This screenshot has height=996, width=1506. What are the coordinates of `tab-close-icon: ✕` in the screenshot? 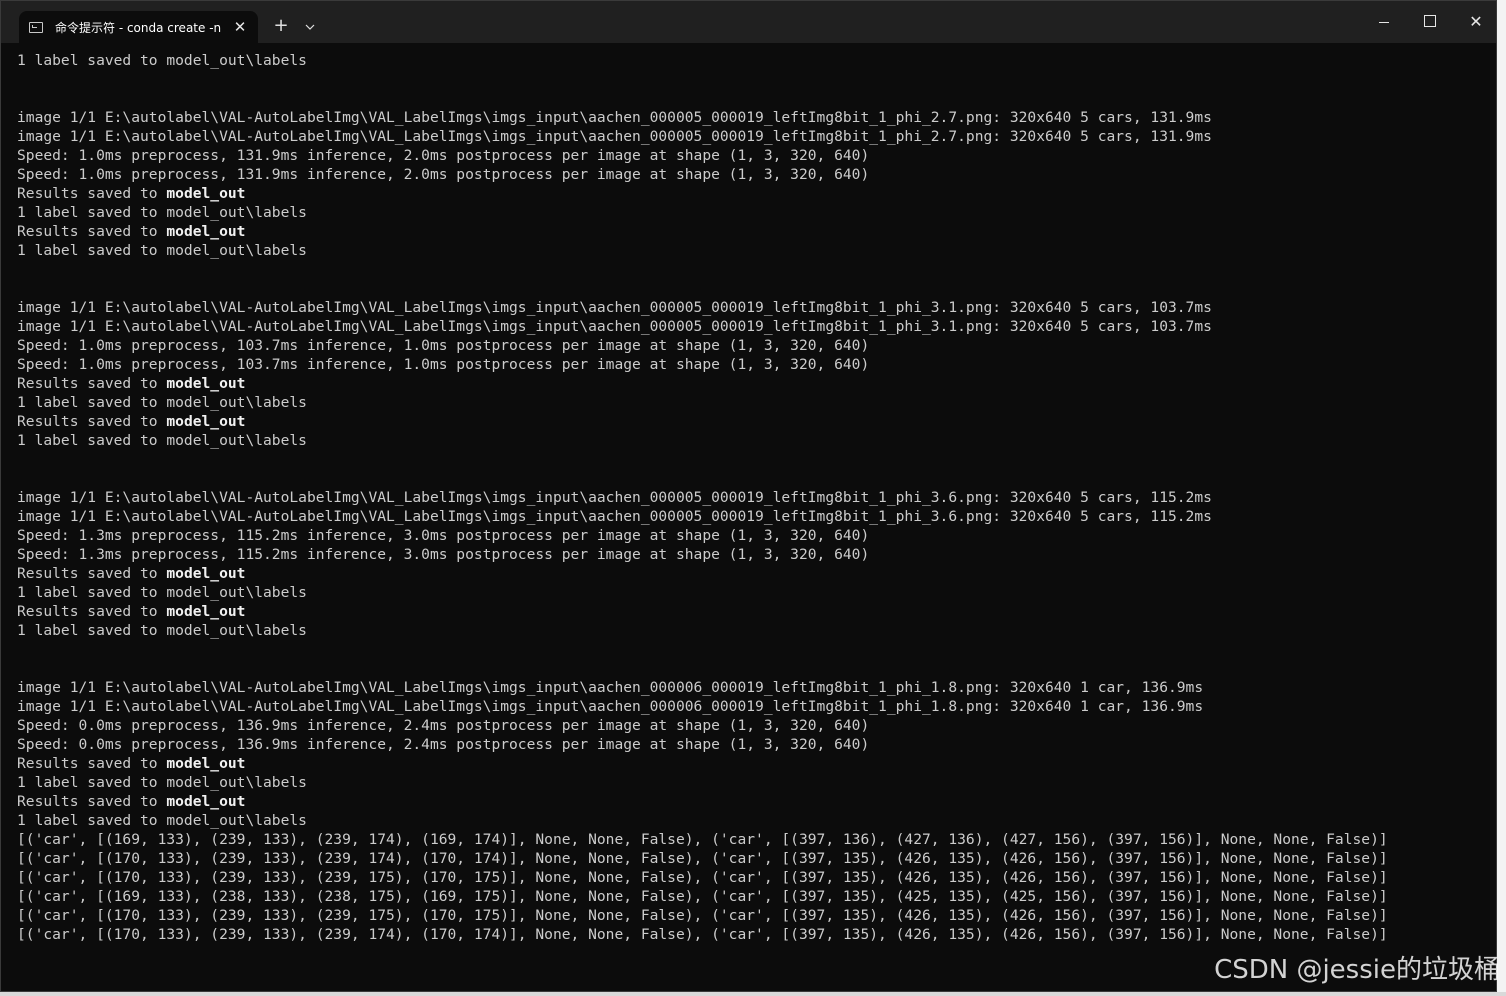 It's located at (240, 27).